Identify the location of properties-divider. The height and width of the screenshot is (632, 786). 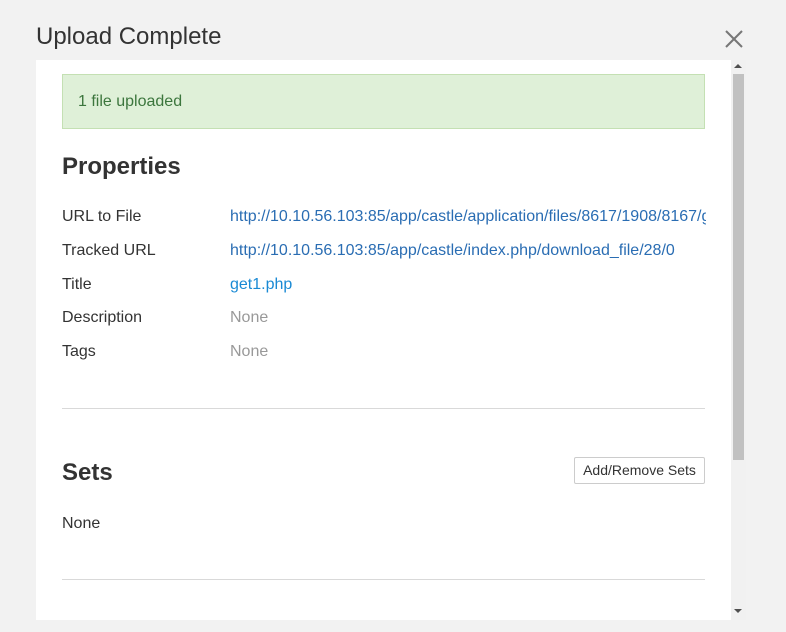
(383, 408).